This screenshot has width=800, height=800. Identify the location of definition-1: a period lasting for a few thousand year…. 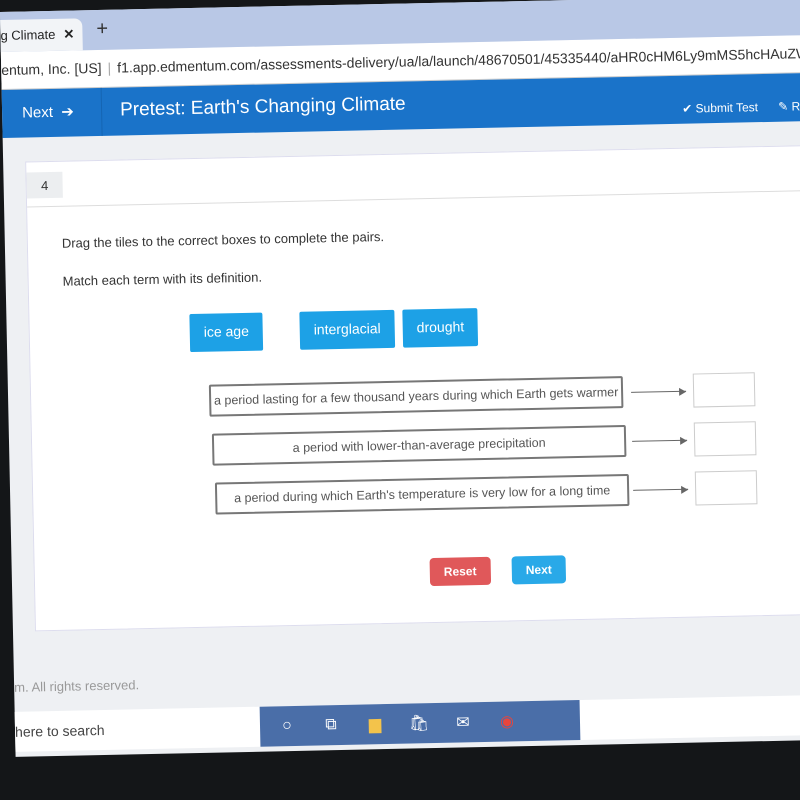
(416, 396).